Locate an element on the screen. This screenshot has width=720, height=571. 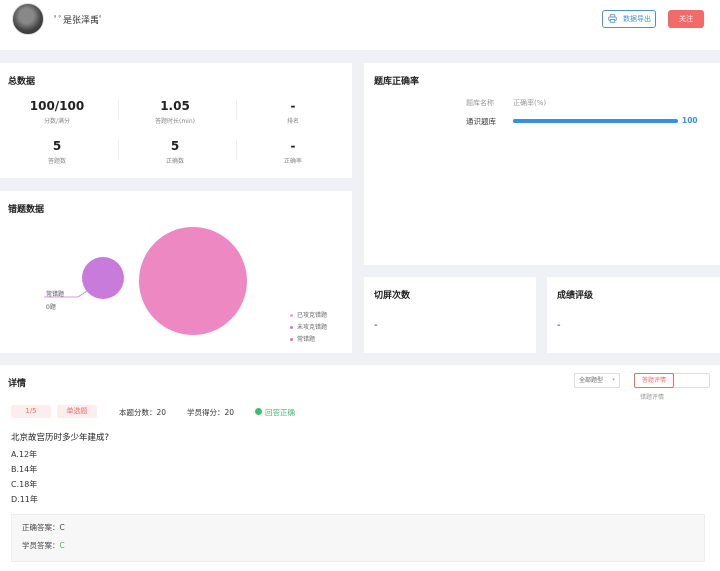
question-type-select: 全部题型 ▾ is located at coordinates (597, 380).